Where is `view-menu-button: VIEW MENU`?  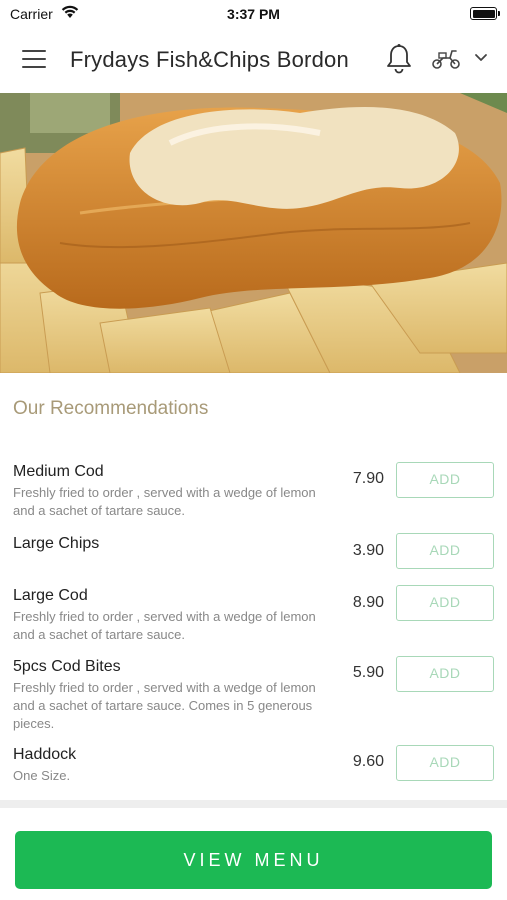
view-menu-button: VIEW MENU is located at coordinates (253, 860).